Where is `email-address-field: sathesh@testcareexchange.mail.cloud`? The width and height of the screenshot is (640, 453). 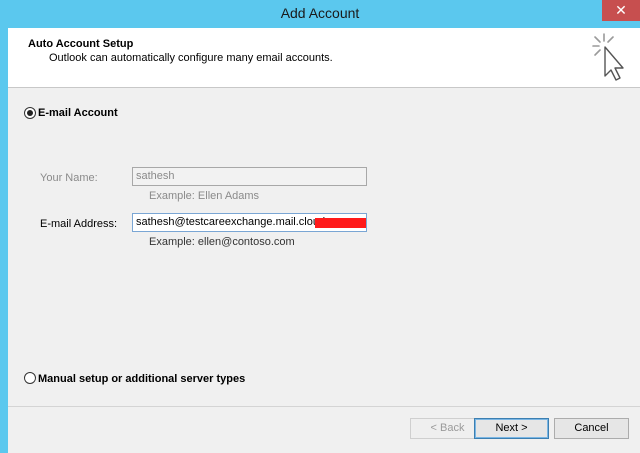 email-address-field: sathesh@testcareexchange.mail.cloud is located at coordinates (249, 222).